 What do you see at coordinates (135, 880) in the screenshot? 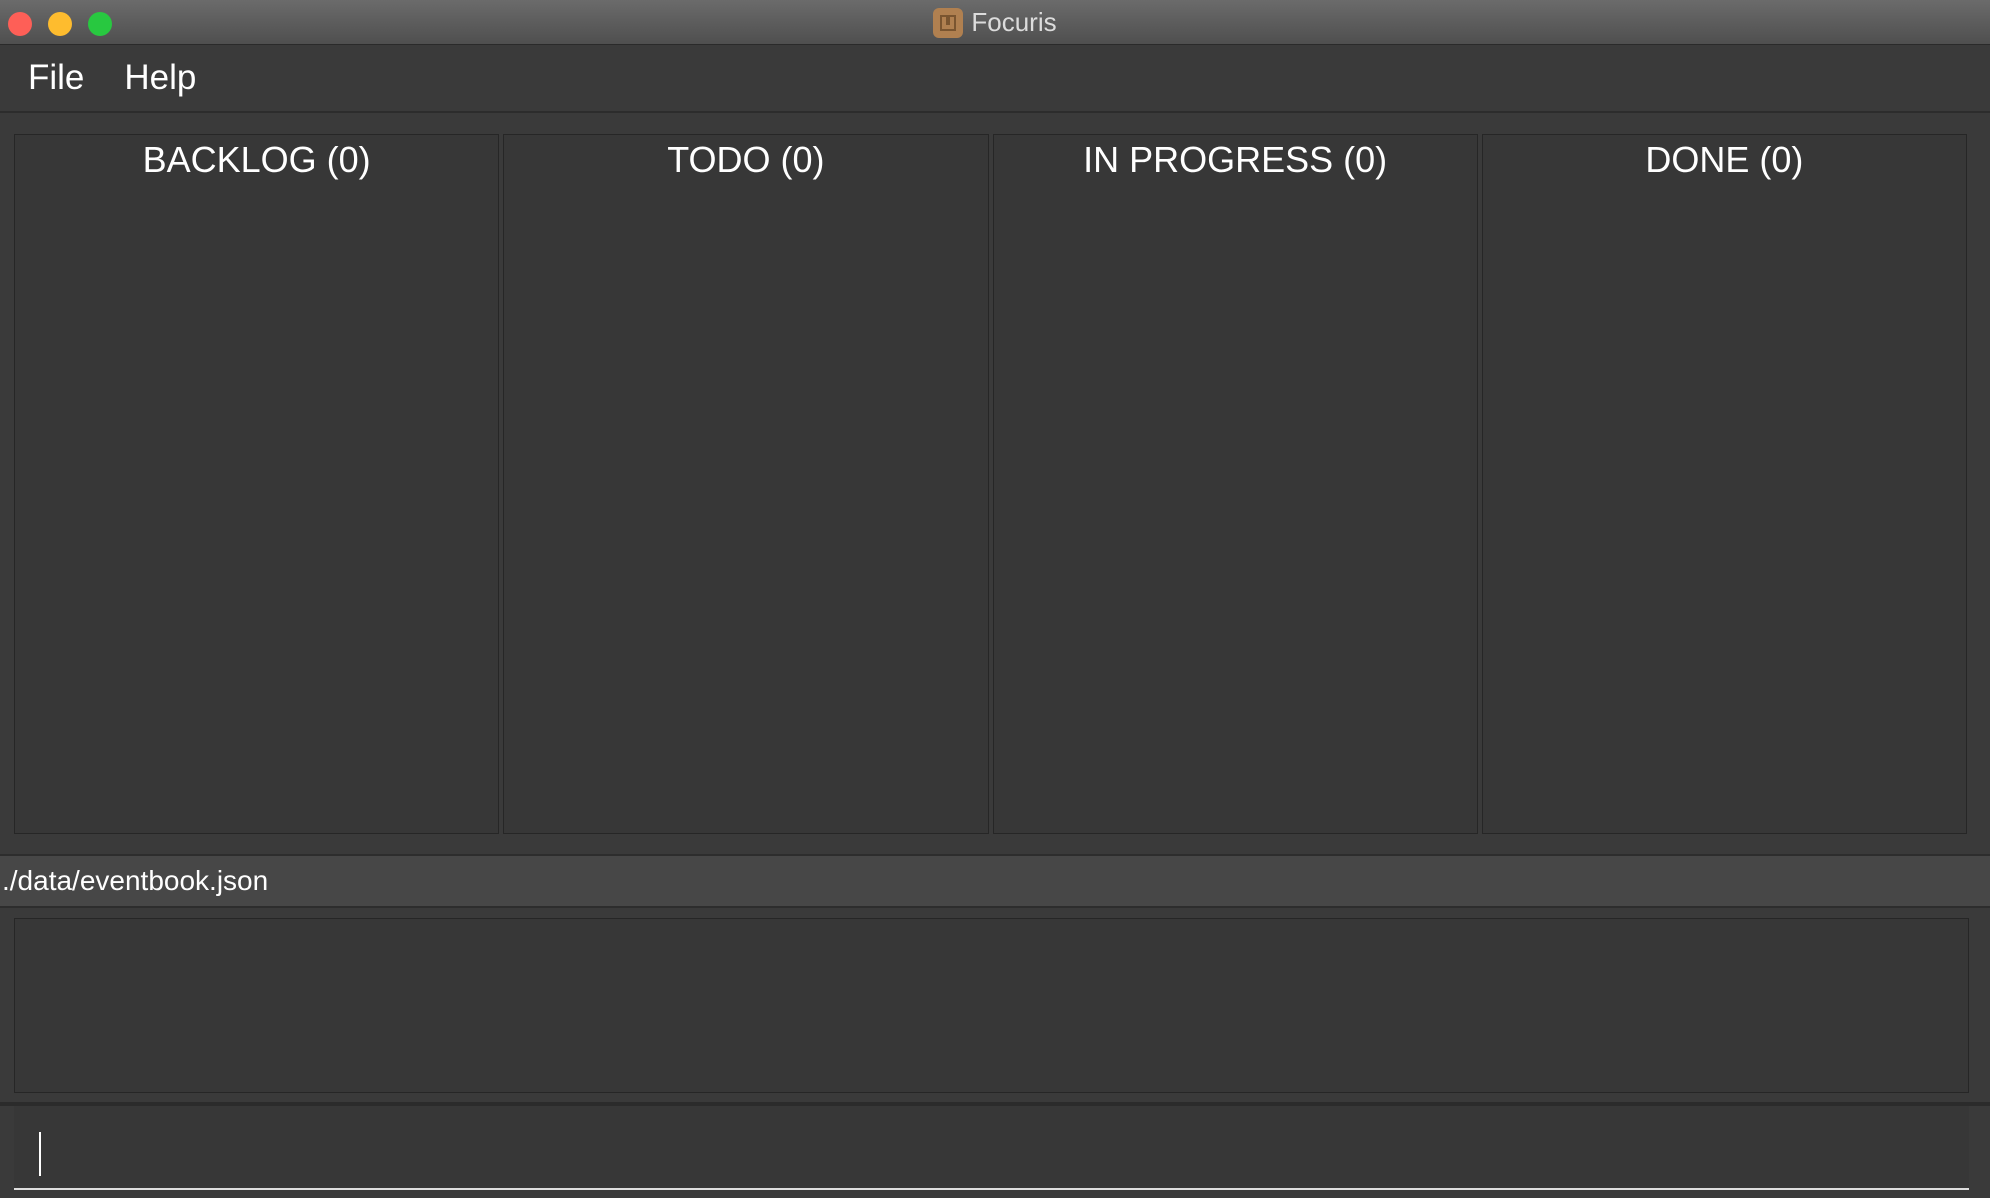
I see `data-file-path: ./data/eventbook.json` at bounding box center [135, 880].